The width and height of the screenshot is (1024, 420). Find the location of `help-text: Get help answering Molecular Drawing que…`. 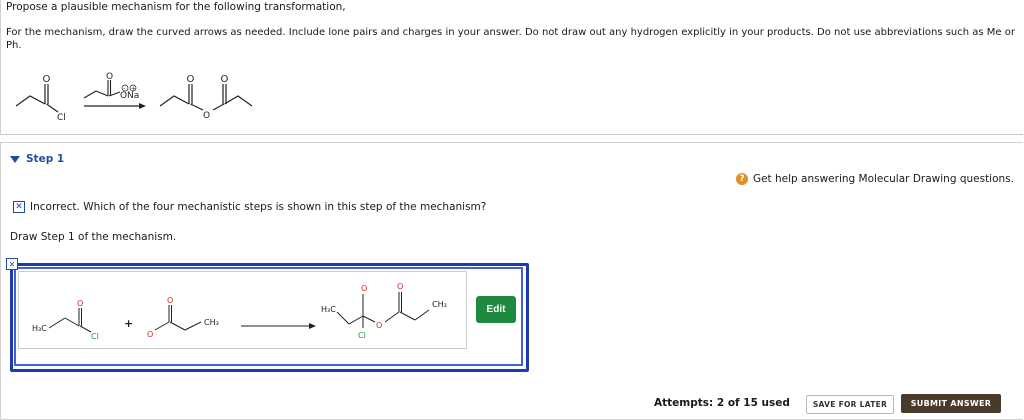

help-text: Get help answering Molecular Drawing que… is located at coordinates (883, 179).